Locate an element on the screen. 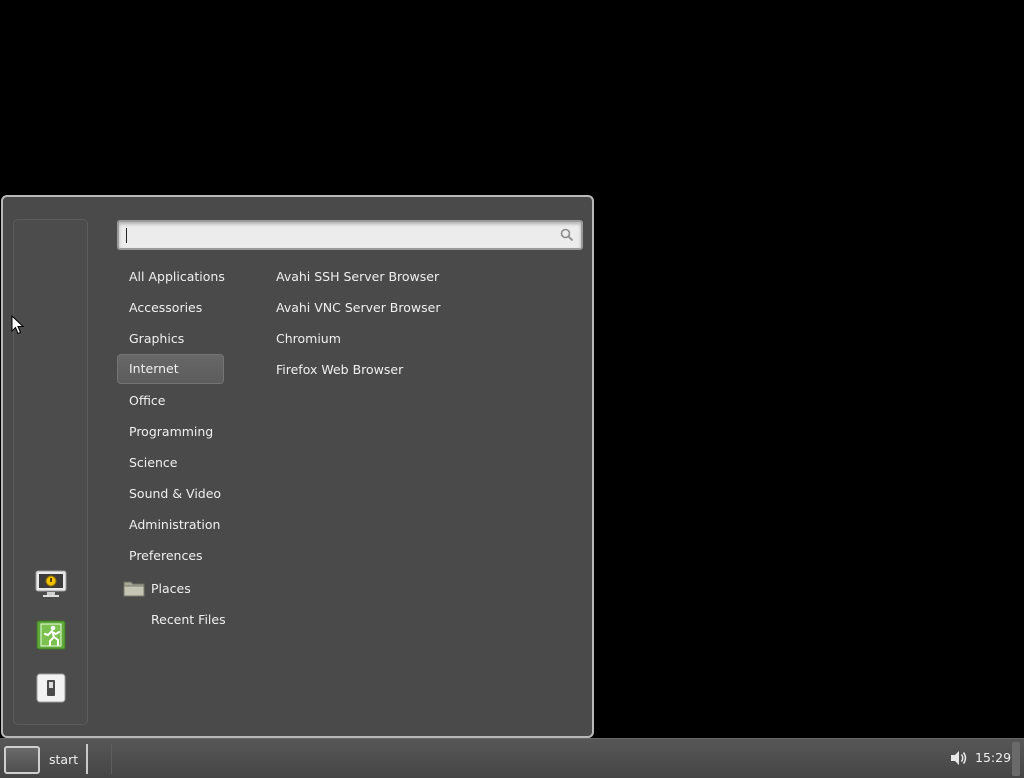 Image resolution: width=1024 pixels, height=778 pixels. category-graphics: Graphics is located at coordinates (170, 339).